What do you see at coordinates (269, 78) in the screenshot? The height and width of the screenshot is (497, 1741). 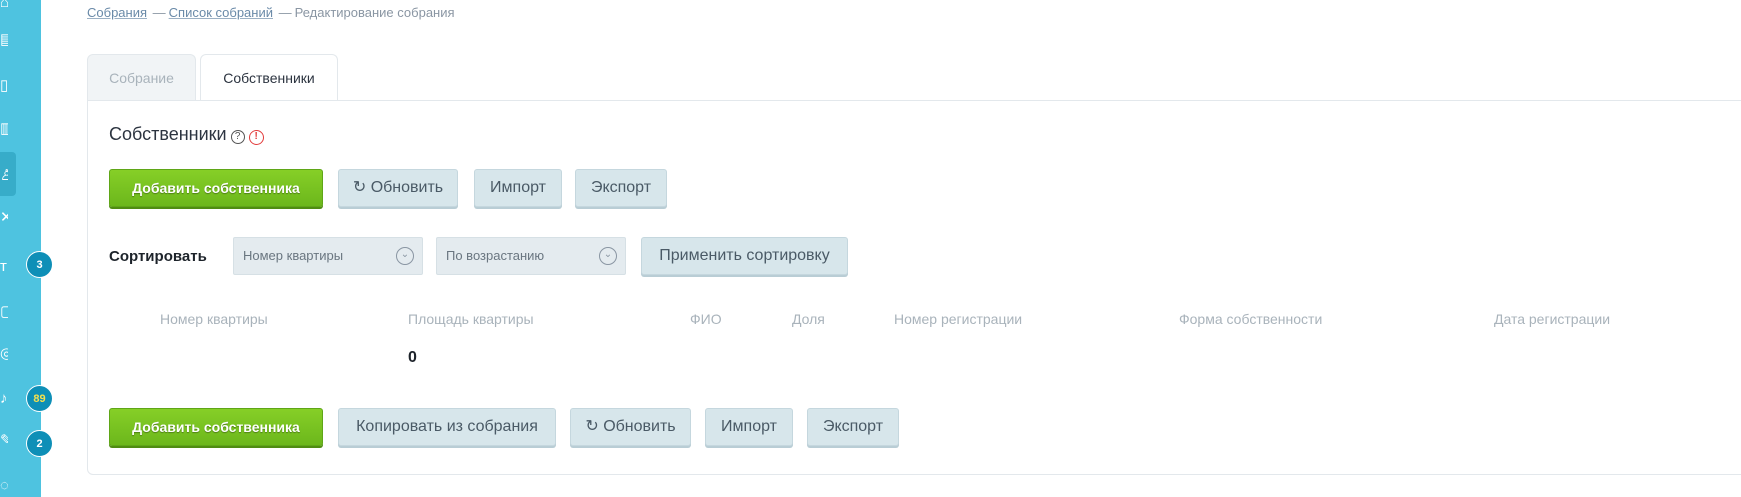 I see `tab-owners: Собственники` at bounding box center [269, 78].